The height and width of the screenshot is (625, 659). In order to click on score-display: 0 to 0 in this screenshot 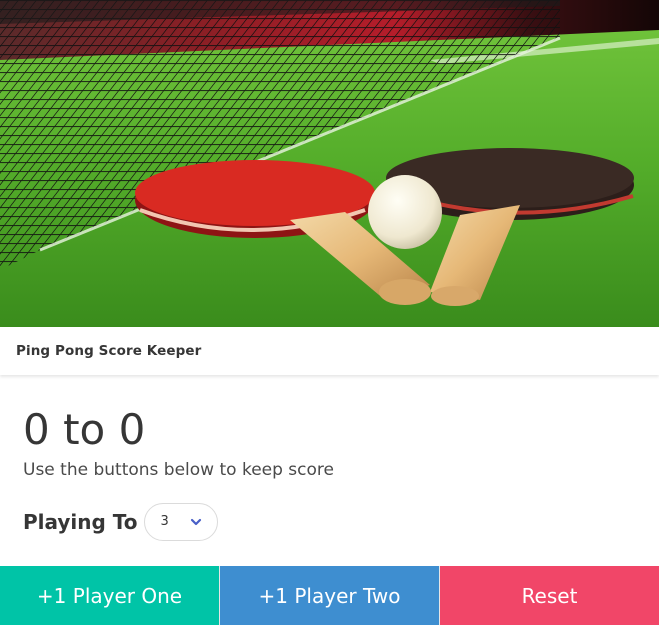, I will do `click(84, 429)`.